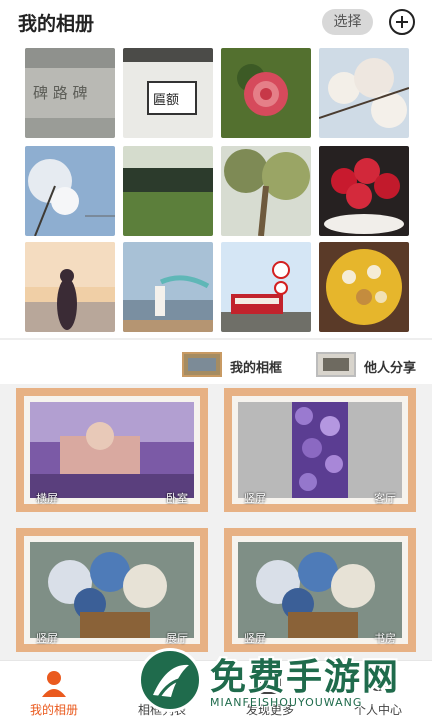  Describe the element at coordinates (266, 287) in the screenshot. I see `red-tram-photo` at that location.